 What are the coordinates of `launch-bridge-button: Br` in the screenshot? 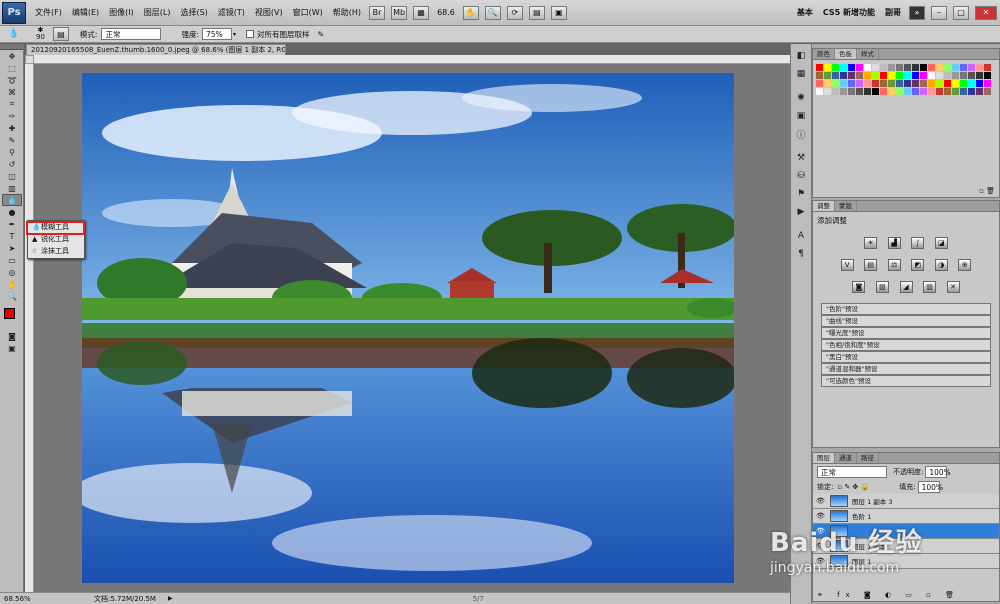 It's located at (377, 12).